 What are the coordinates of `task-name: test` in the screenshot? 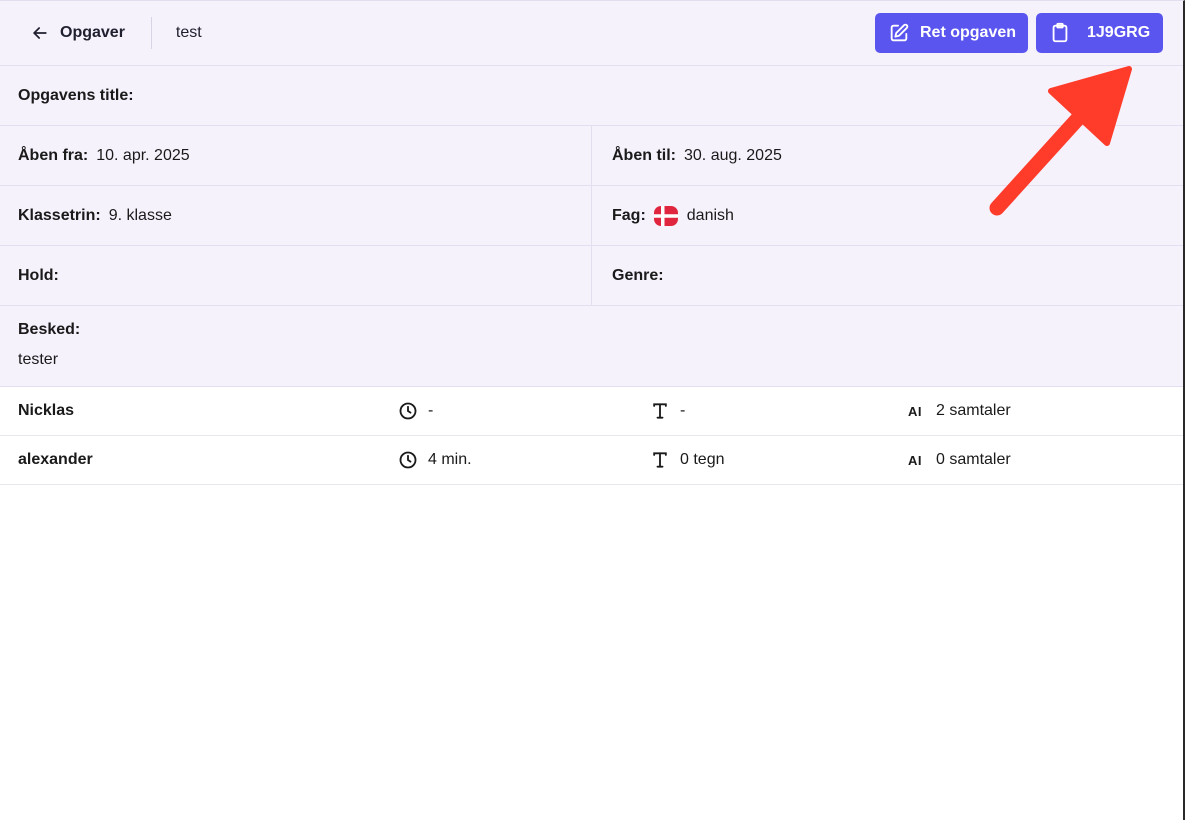 It's located at (188, 32).